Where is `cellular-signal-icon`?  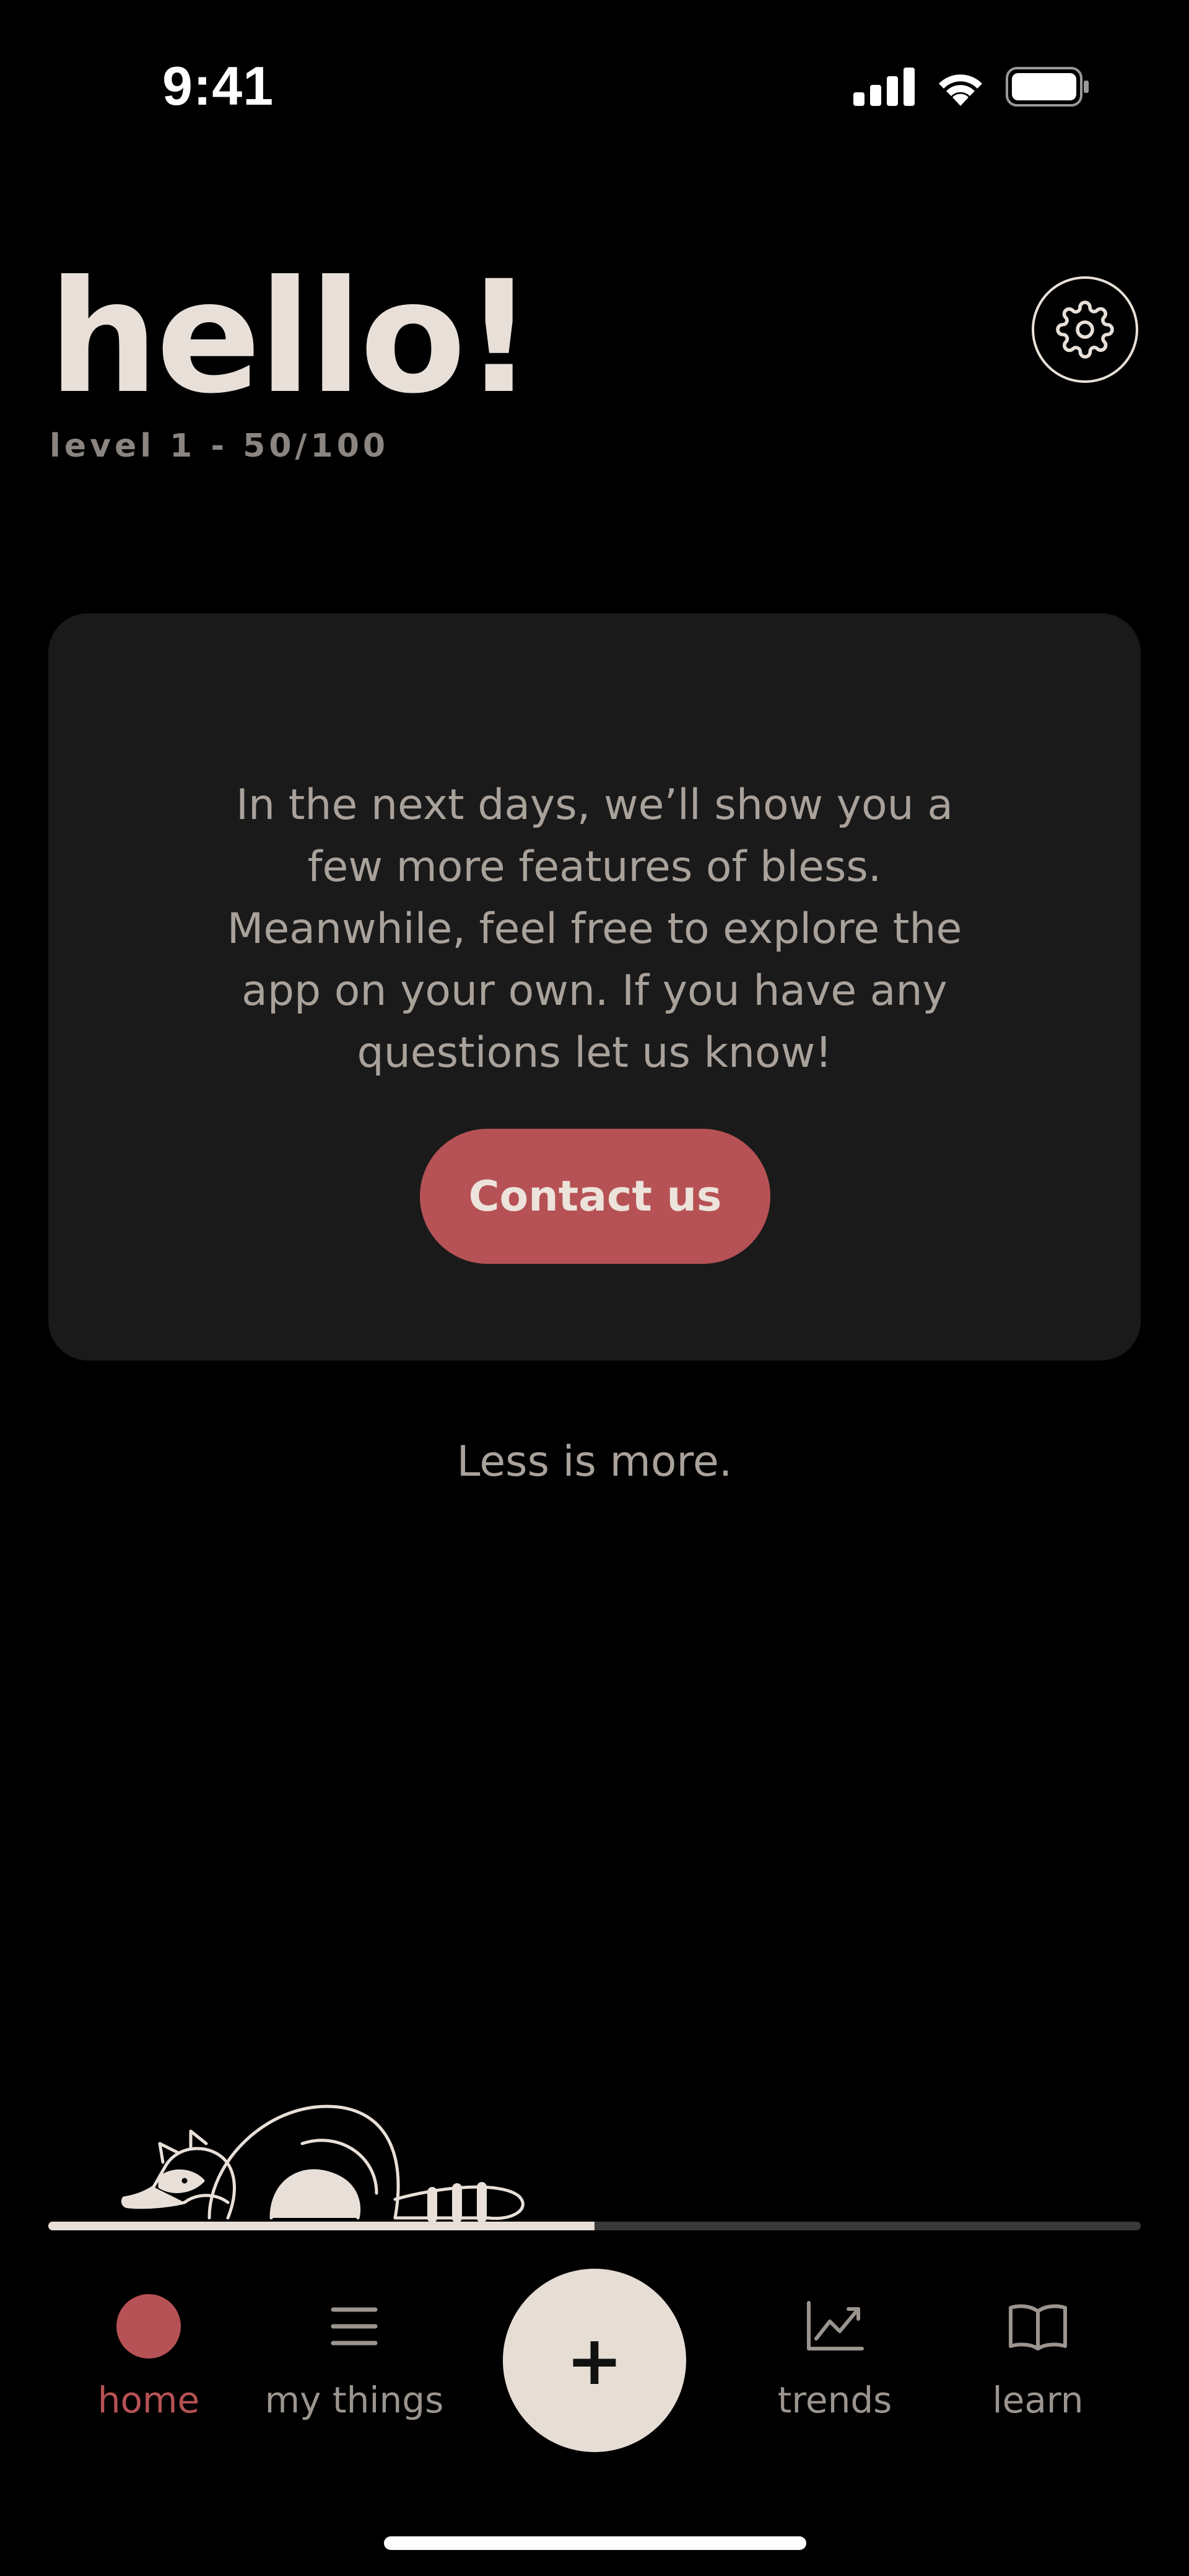 cellular-signal-icon is located at coordinates (884, 87).